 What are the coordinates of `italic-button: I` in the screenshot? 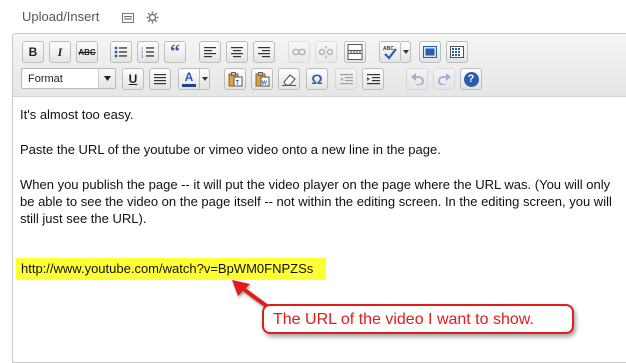 It's located at (60, 52).